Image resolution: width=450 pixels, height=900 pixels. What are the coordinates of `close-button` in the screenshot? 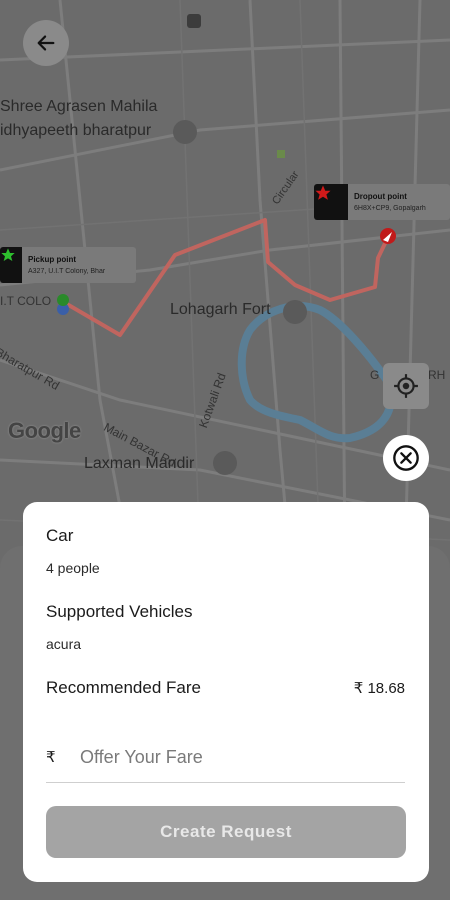 It's located at (406, 458).